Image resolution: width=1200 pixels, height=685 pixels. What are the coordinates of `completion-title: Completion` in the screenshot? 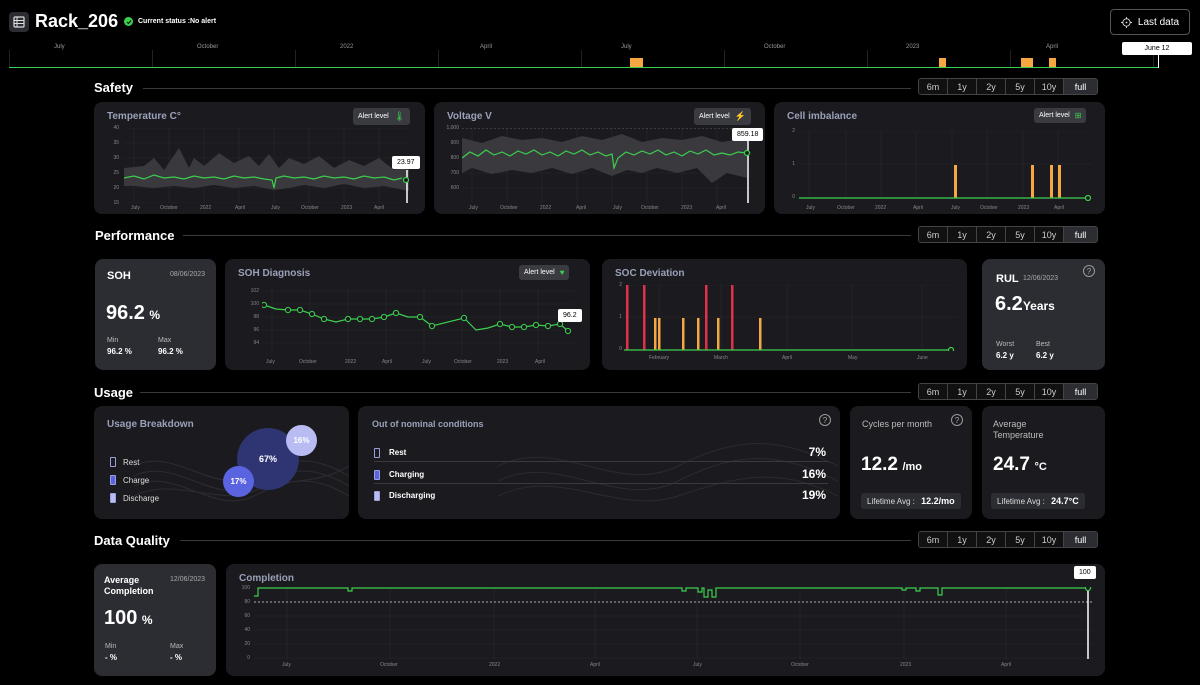 It's located at (266, 578).